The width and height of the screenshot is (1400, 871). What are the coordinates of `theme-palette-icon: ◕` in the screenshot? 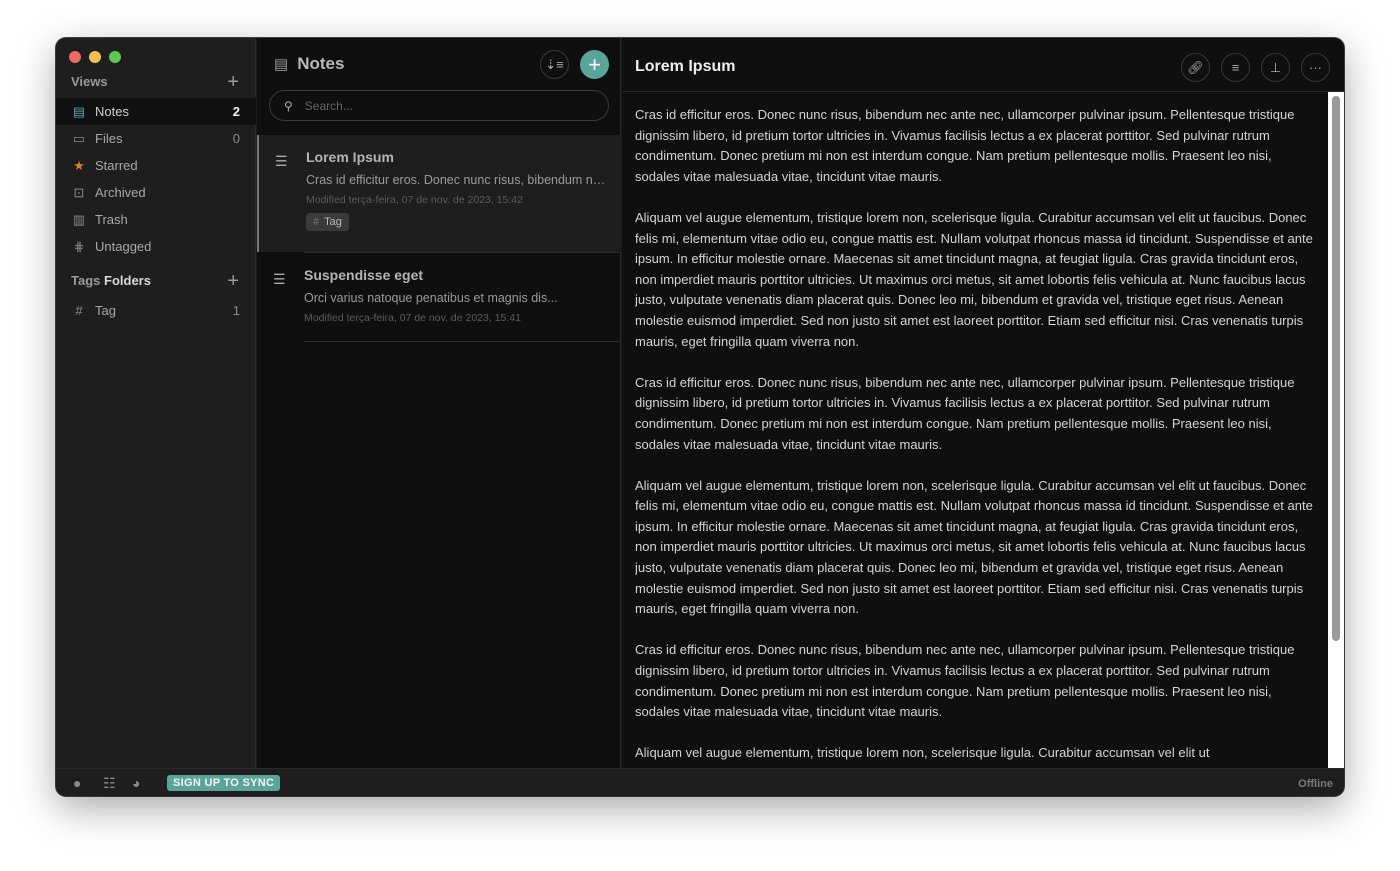 It's located at (136, 783).